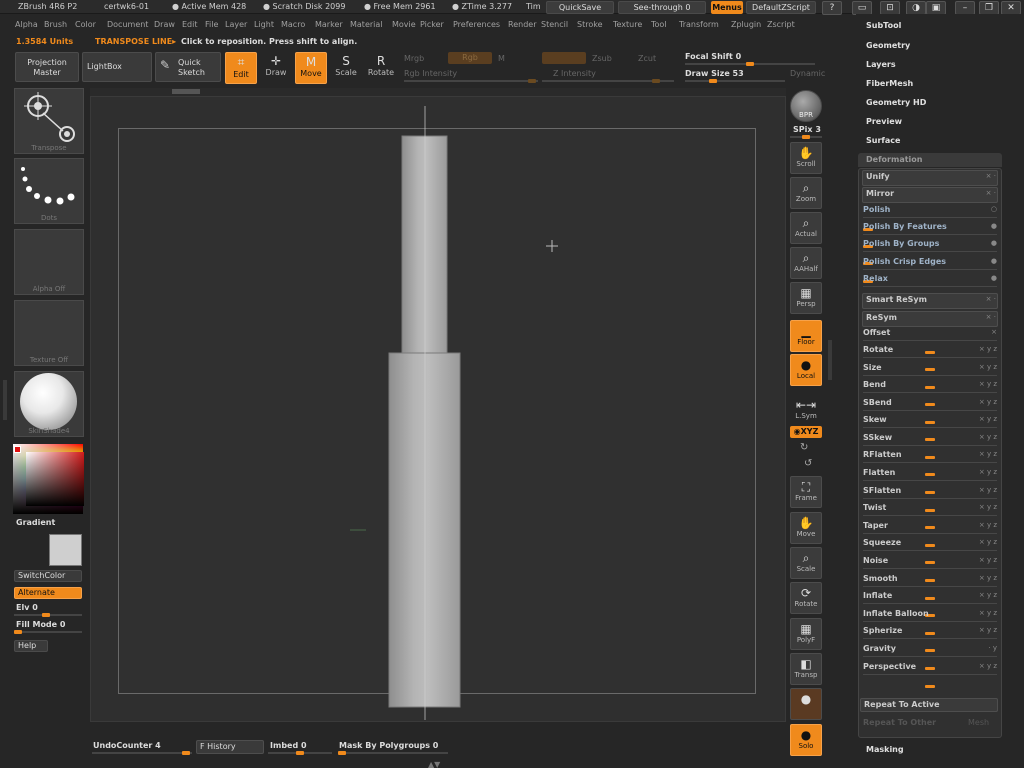 This screenshot has height=768, width=1024. Describe the element at coordinates (806, 634) in the screenshot. I see `polyf-button: ▦ PolyF` at that location.